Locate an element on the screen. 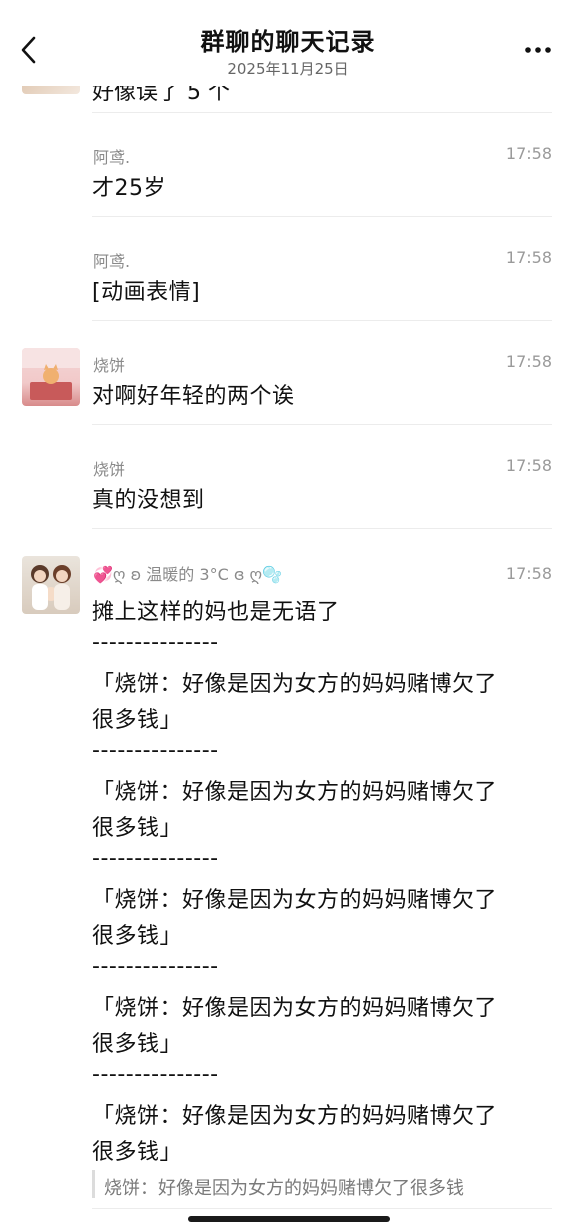 Image resolution: width=576 pixels, height=1231 pixels. message-text: [动画表情] is located at coordinates (146, 292).